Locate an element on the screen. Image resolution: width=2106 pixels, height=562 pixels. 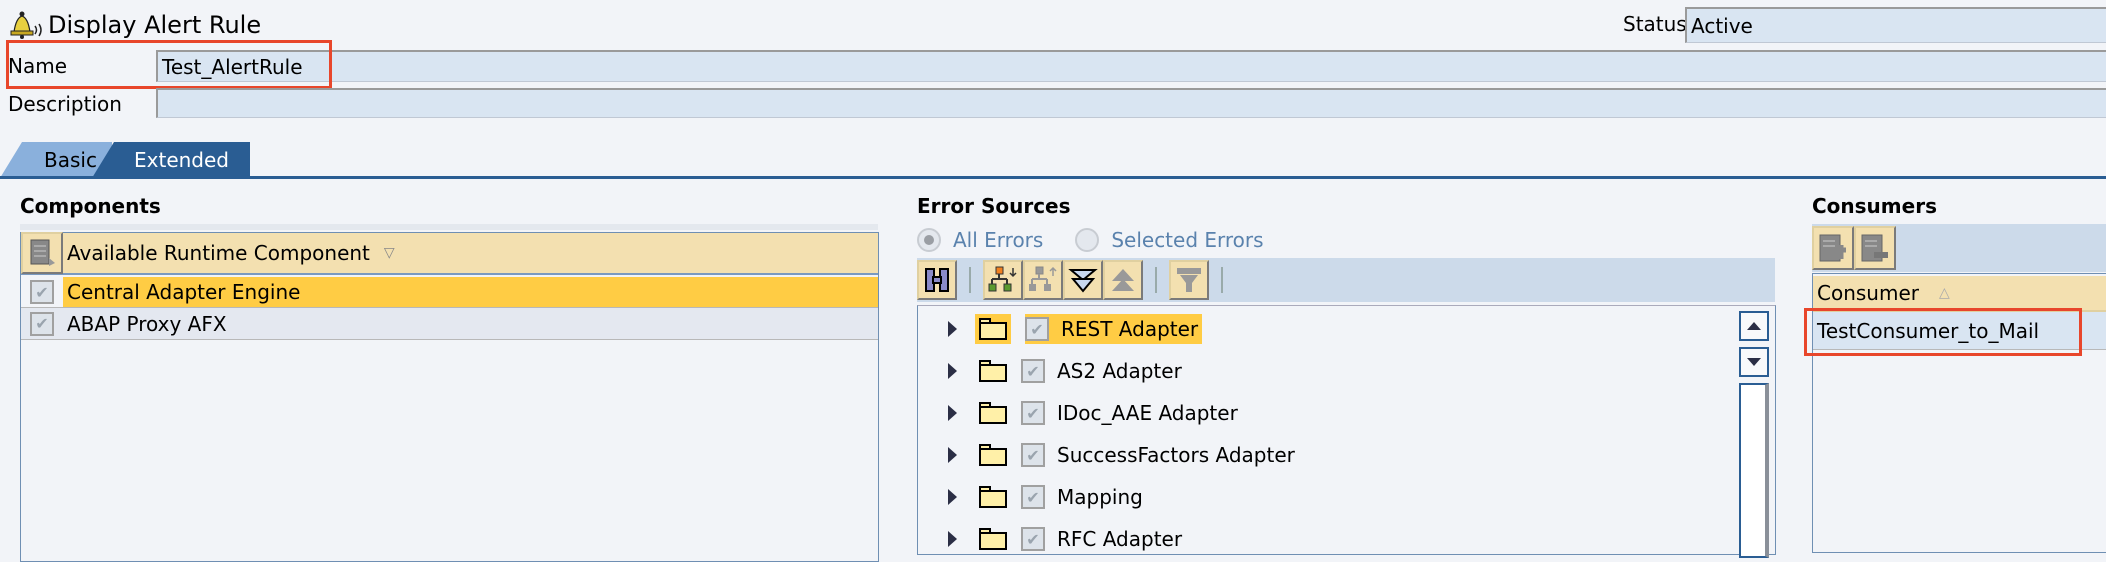
folder-highlight is located at coordinates (993, 329).